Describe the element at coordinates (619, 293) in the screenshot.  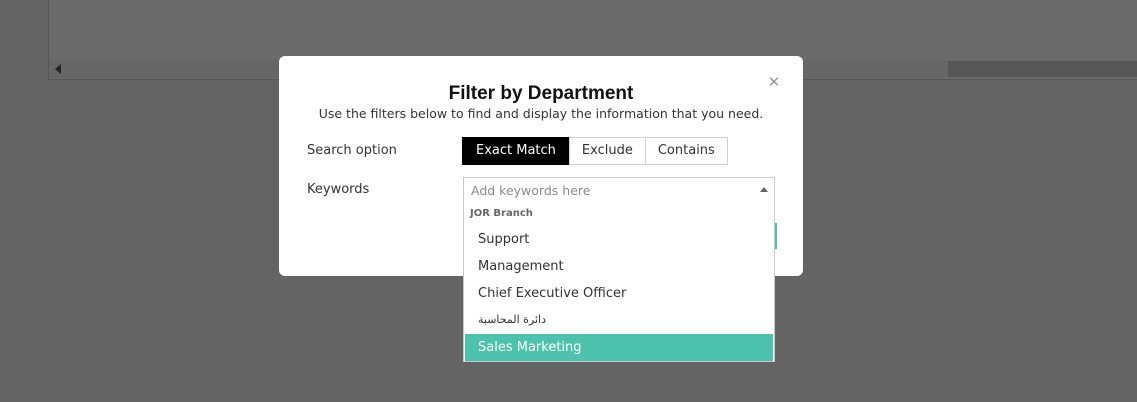
I see `dropdown-option: Chief Executive Officer` at that location.